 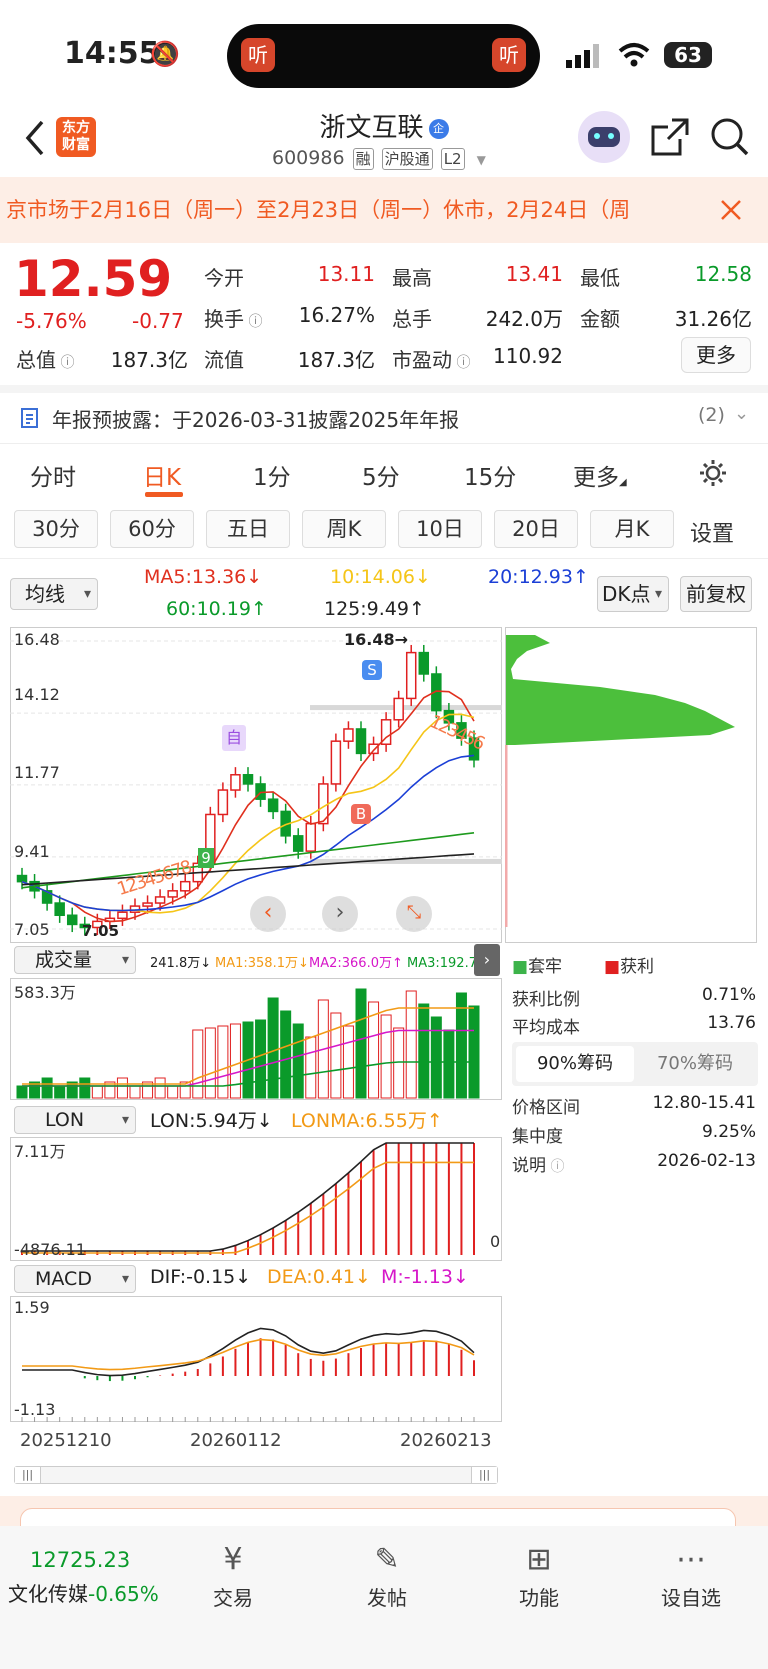 I want to click on settings-link: 设置, so click(x=712, y=532).